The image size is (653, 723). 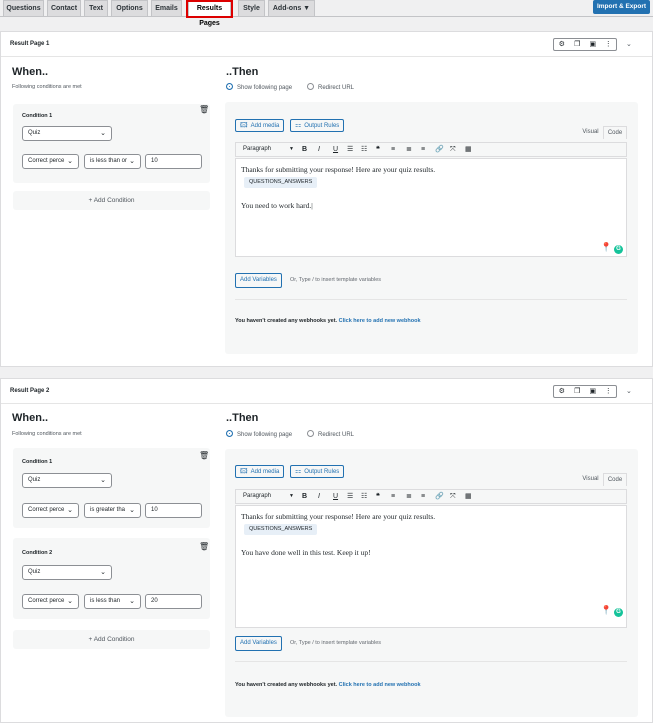 I want to click on location-pin-icon: 📍, so click(x=606, y=247).